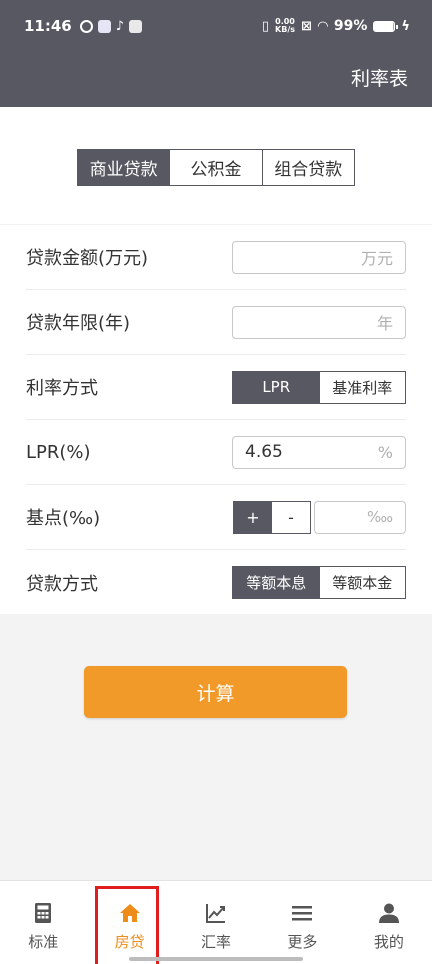 The width and height of the screenshot is (432, 964). Describe the element at coordinates (319, 322) in the screenshot. I see `term-input: 年` at that location.